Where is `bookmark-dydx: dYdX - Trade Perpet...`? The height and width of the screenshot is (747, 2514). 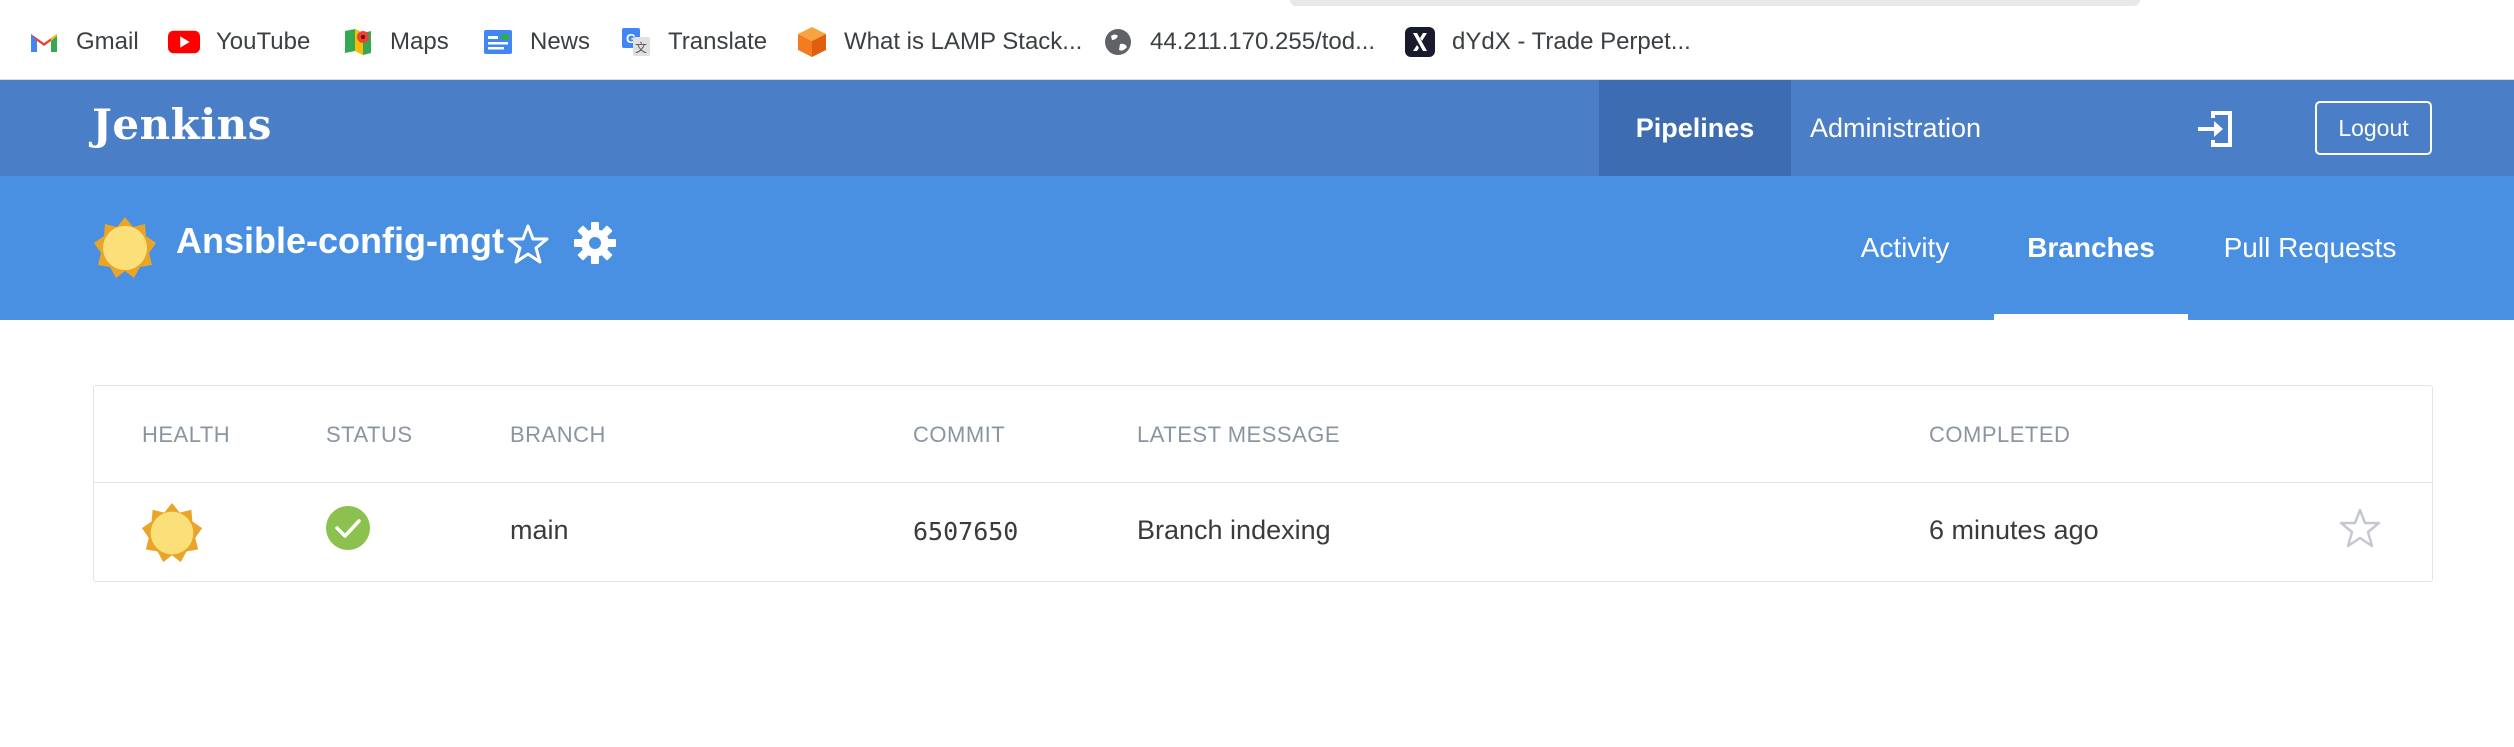
bookmark-dydx: dYdX - Trade Perpet... is located at coordinates (1547, 42).